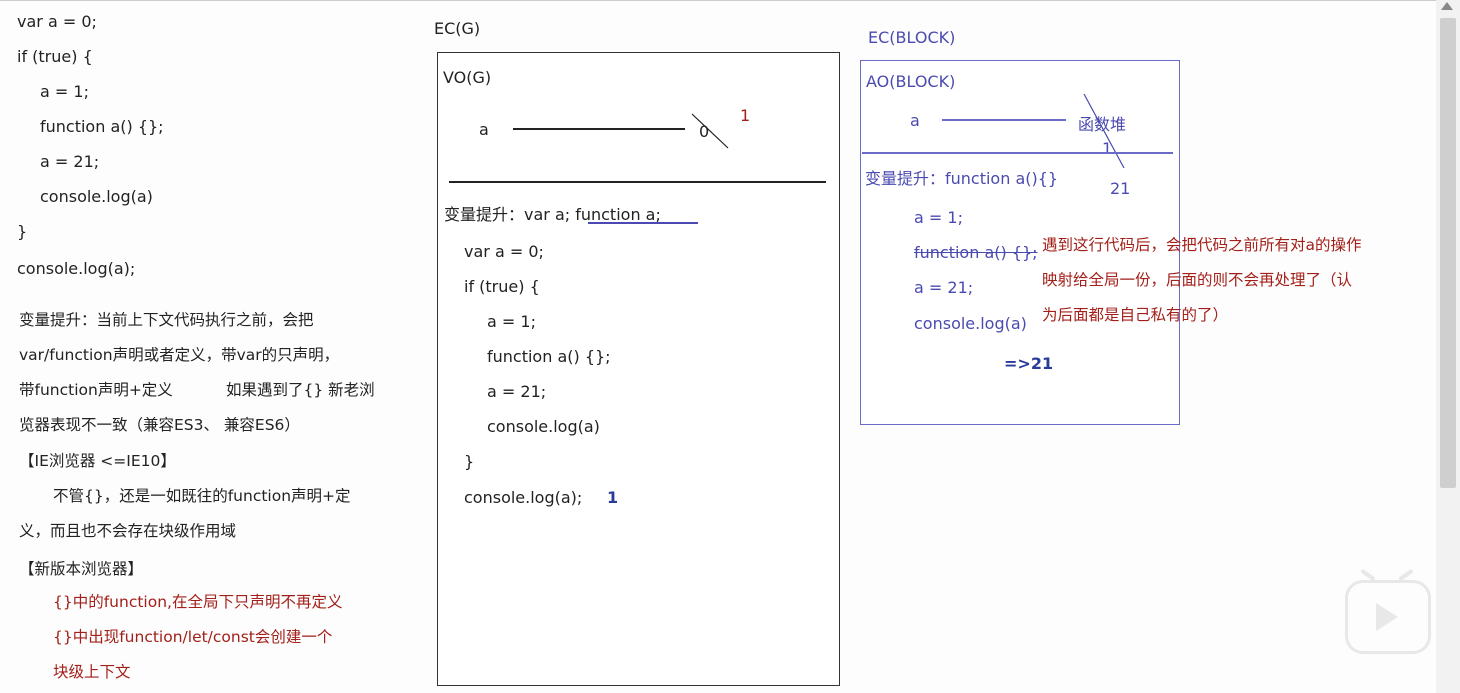 This screenshot has height=693, width=1460. I want to click on ao-pointer-line, so click(1004, 120).